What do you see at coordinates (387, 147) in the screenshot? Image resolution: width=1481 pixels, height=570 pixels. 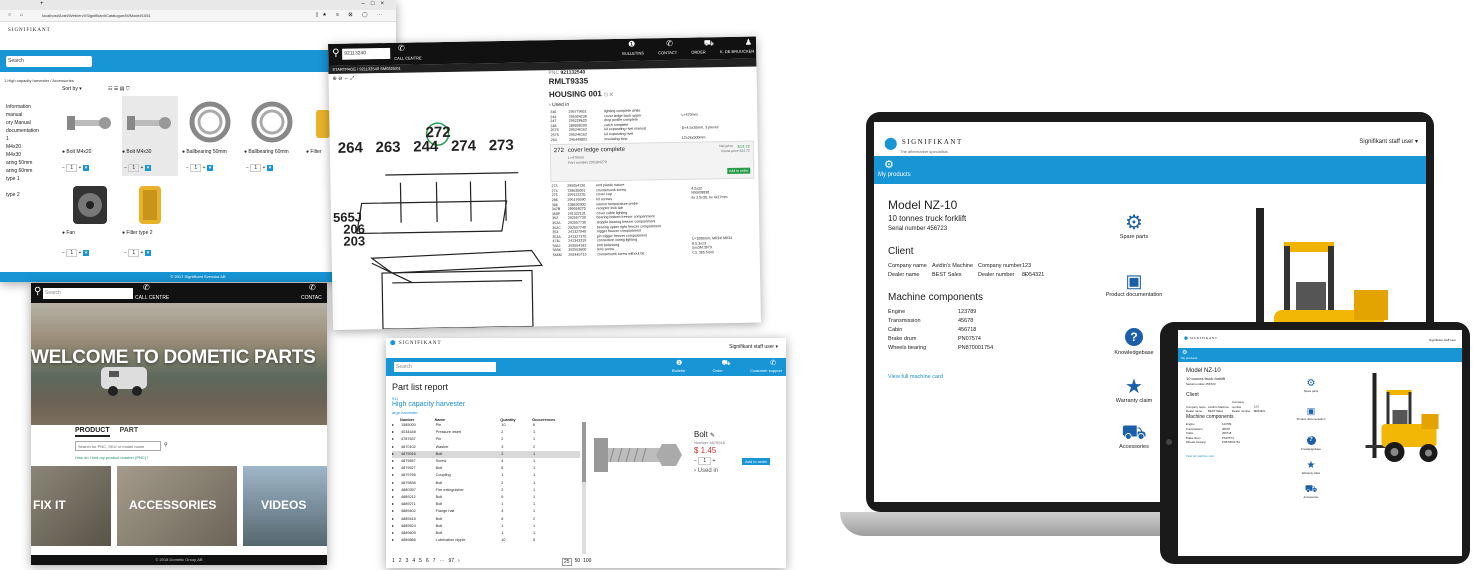 I see `callout-label: 263` at bounding box center [387, 147].